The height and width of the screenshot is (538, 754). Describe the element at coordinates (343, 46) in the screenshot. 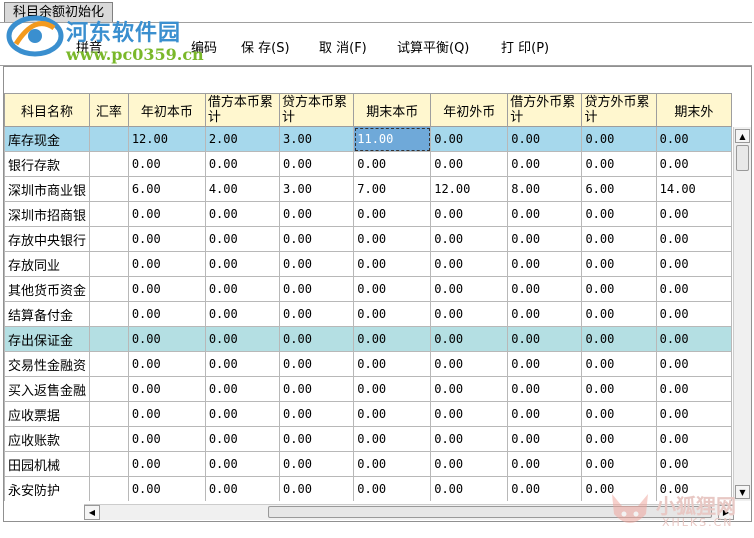

I see `cancel-button: 取 消(F)` at that location.